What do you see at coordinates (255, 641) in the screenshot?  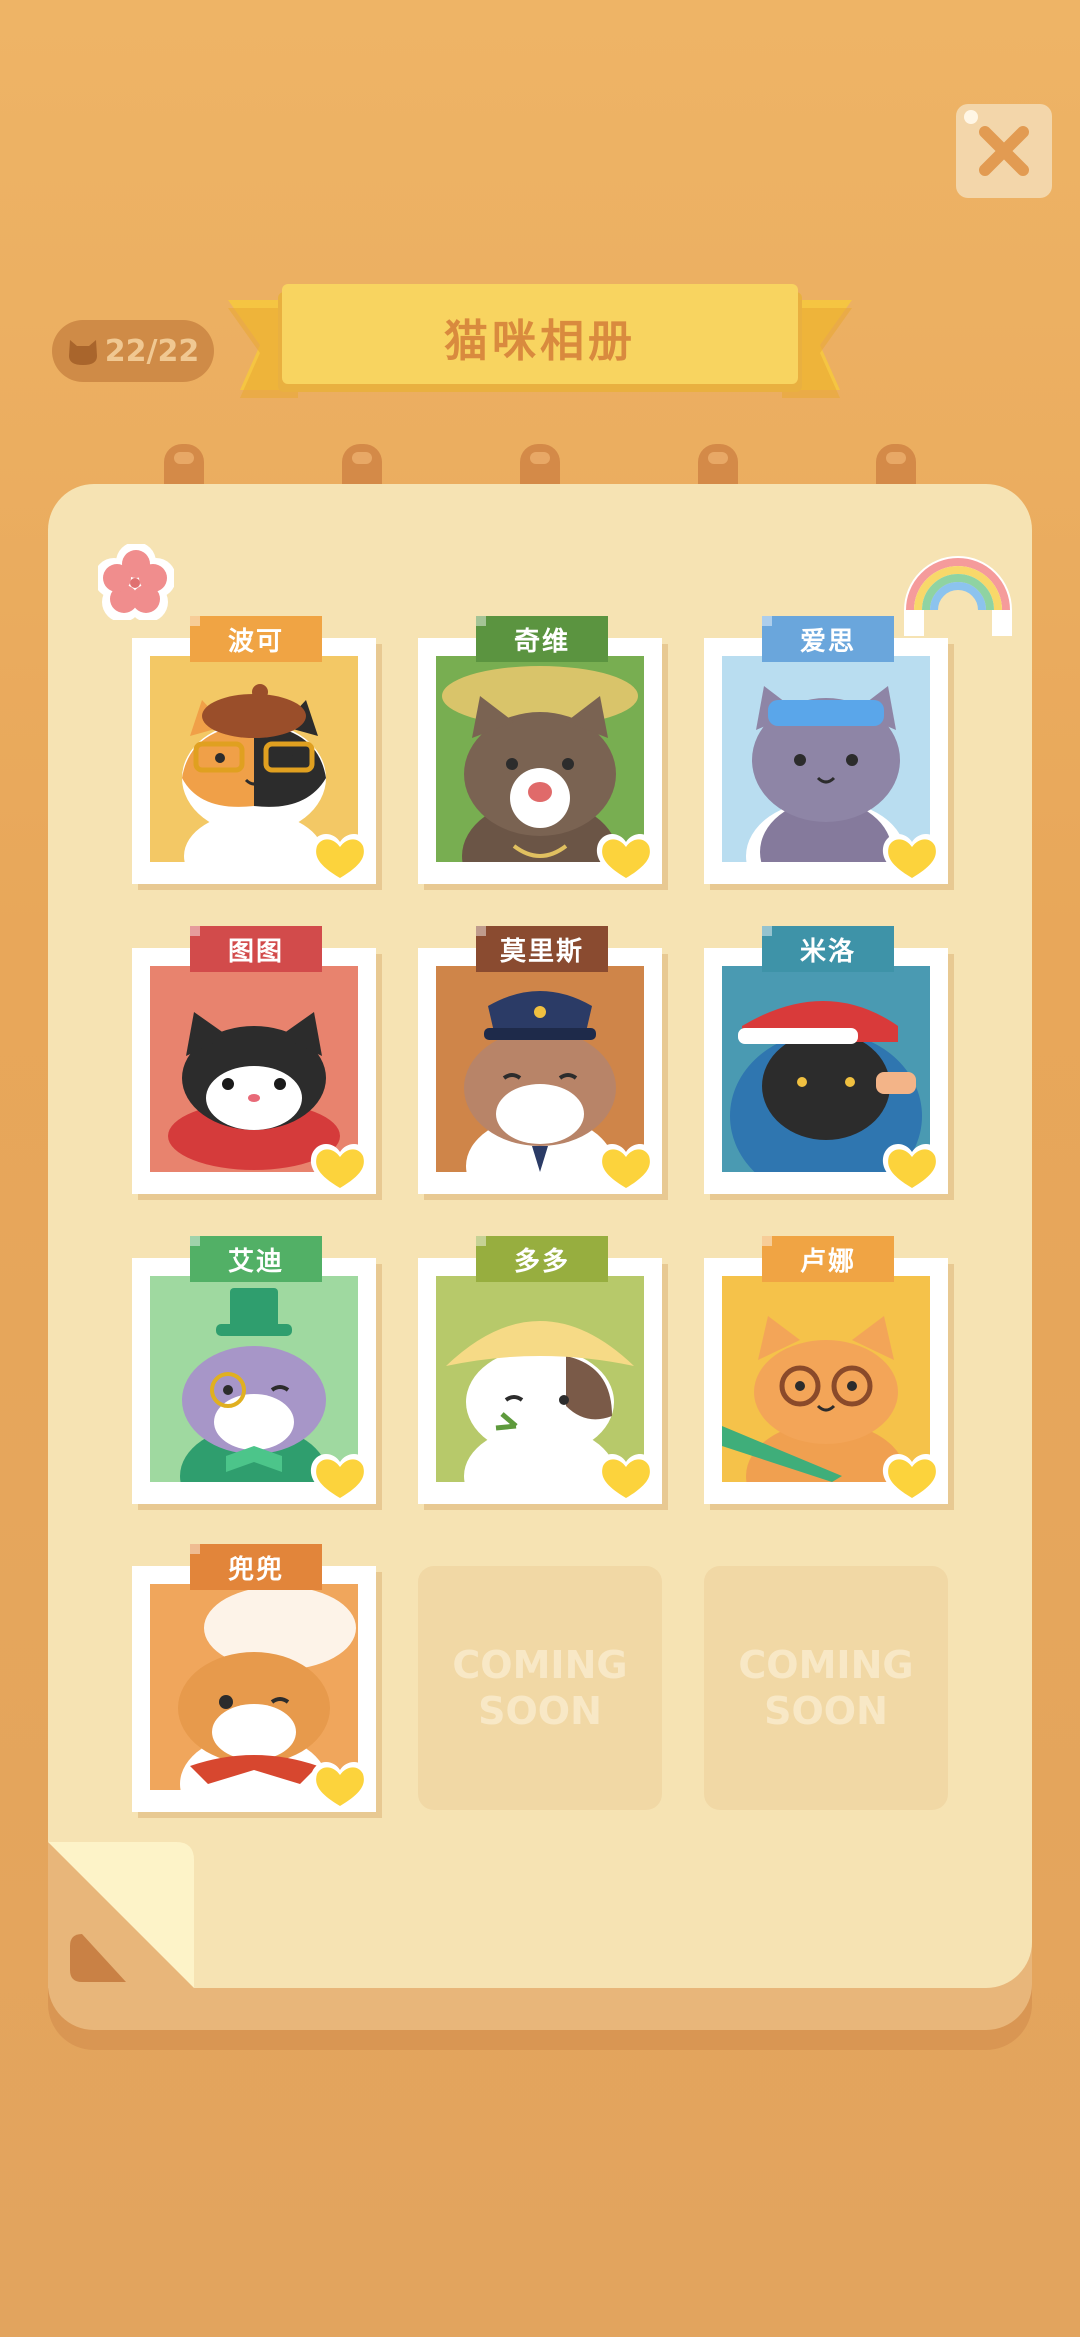 I see `cat-name: 波可` at bounding box center [255, 641].